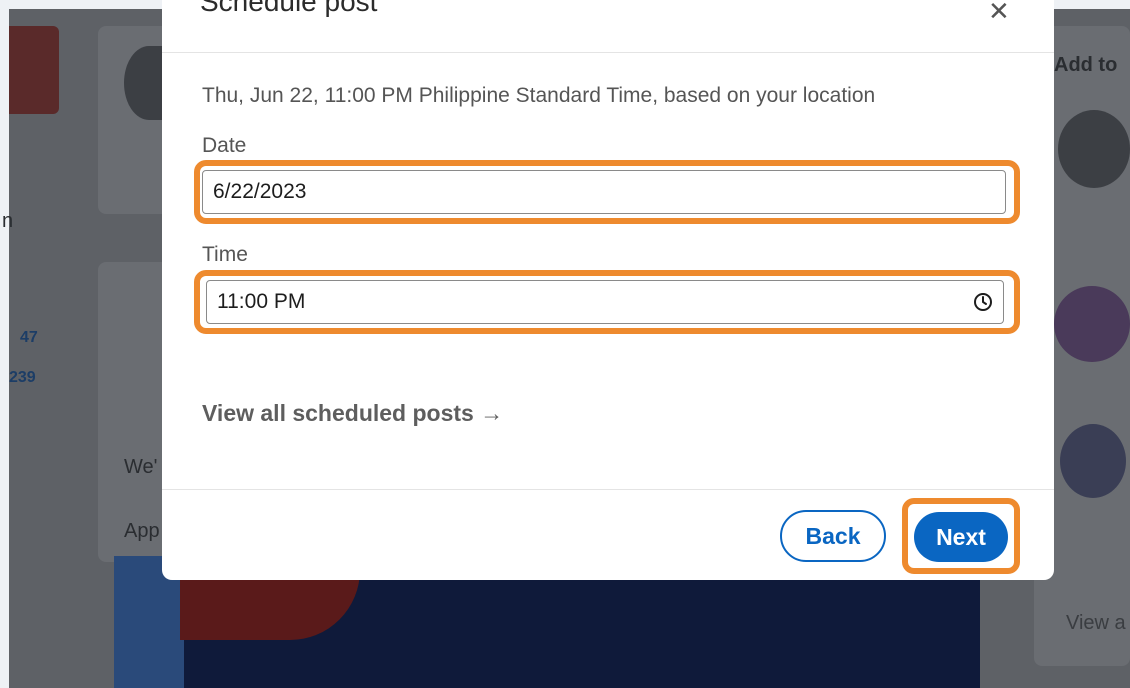 This screenshot has width=1130, height=688. What do you see at coordinates (608, 52) in the screenshot?
I see `header-divider` at bounding box center [608, 52].